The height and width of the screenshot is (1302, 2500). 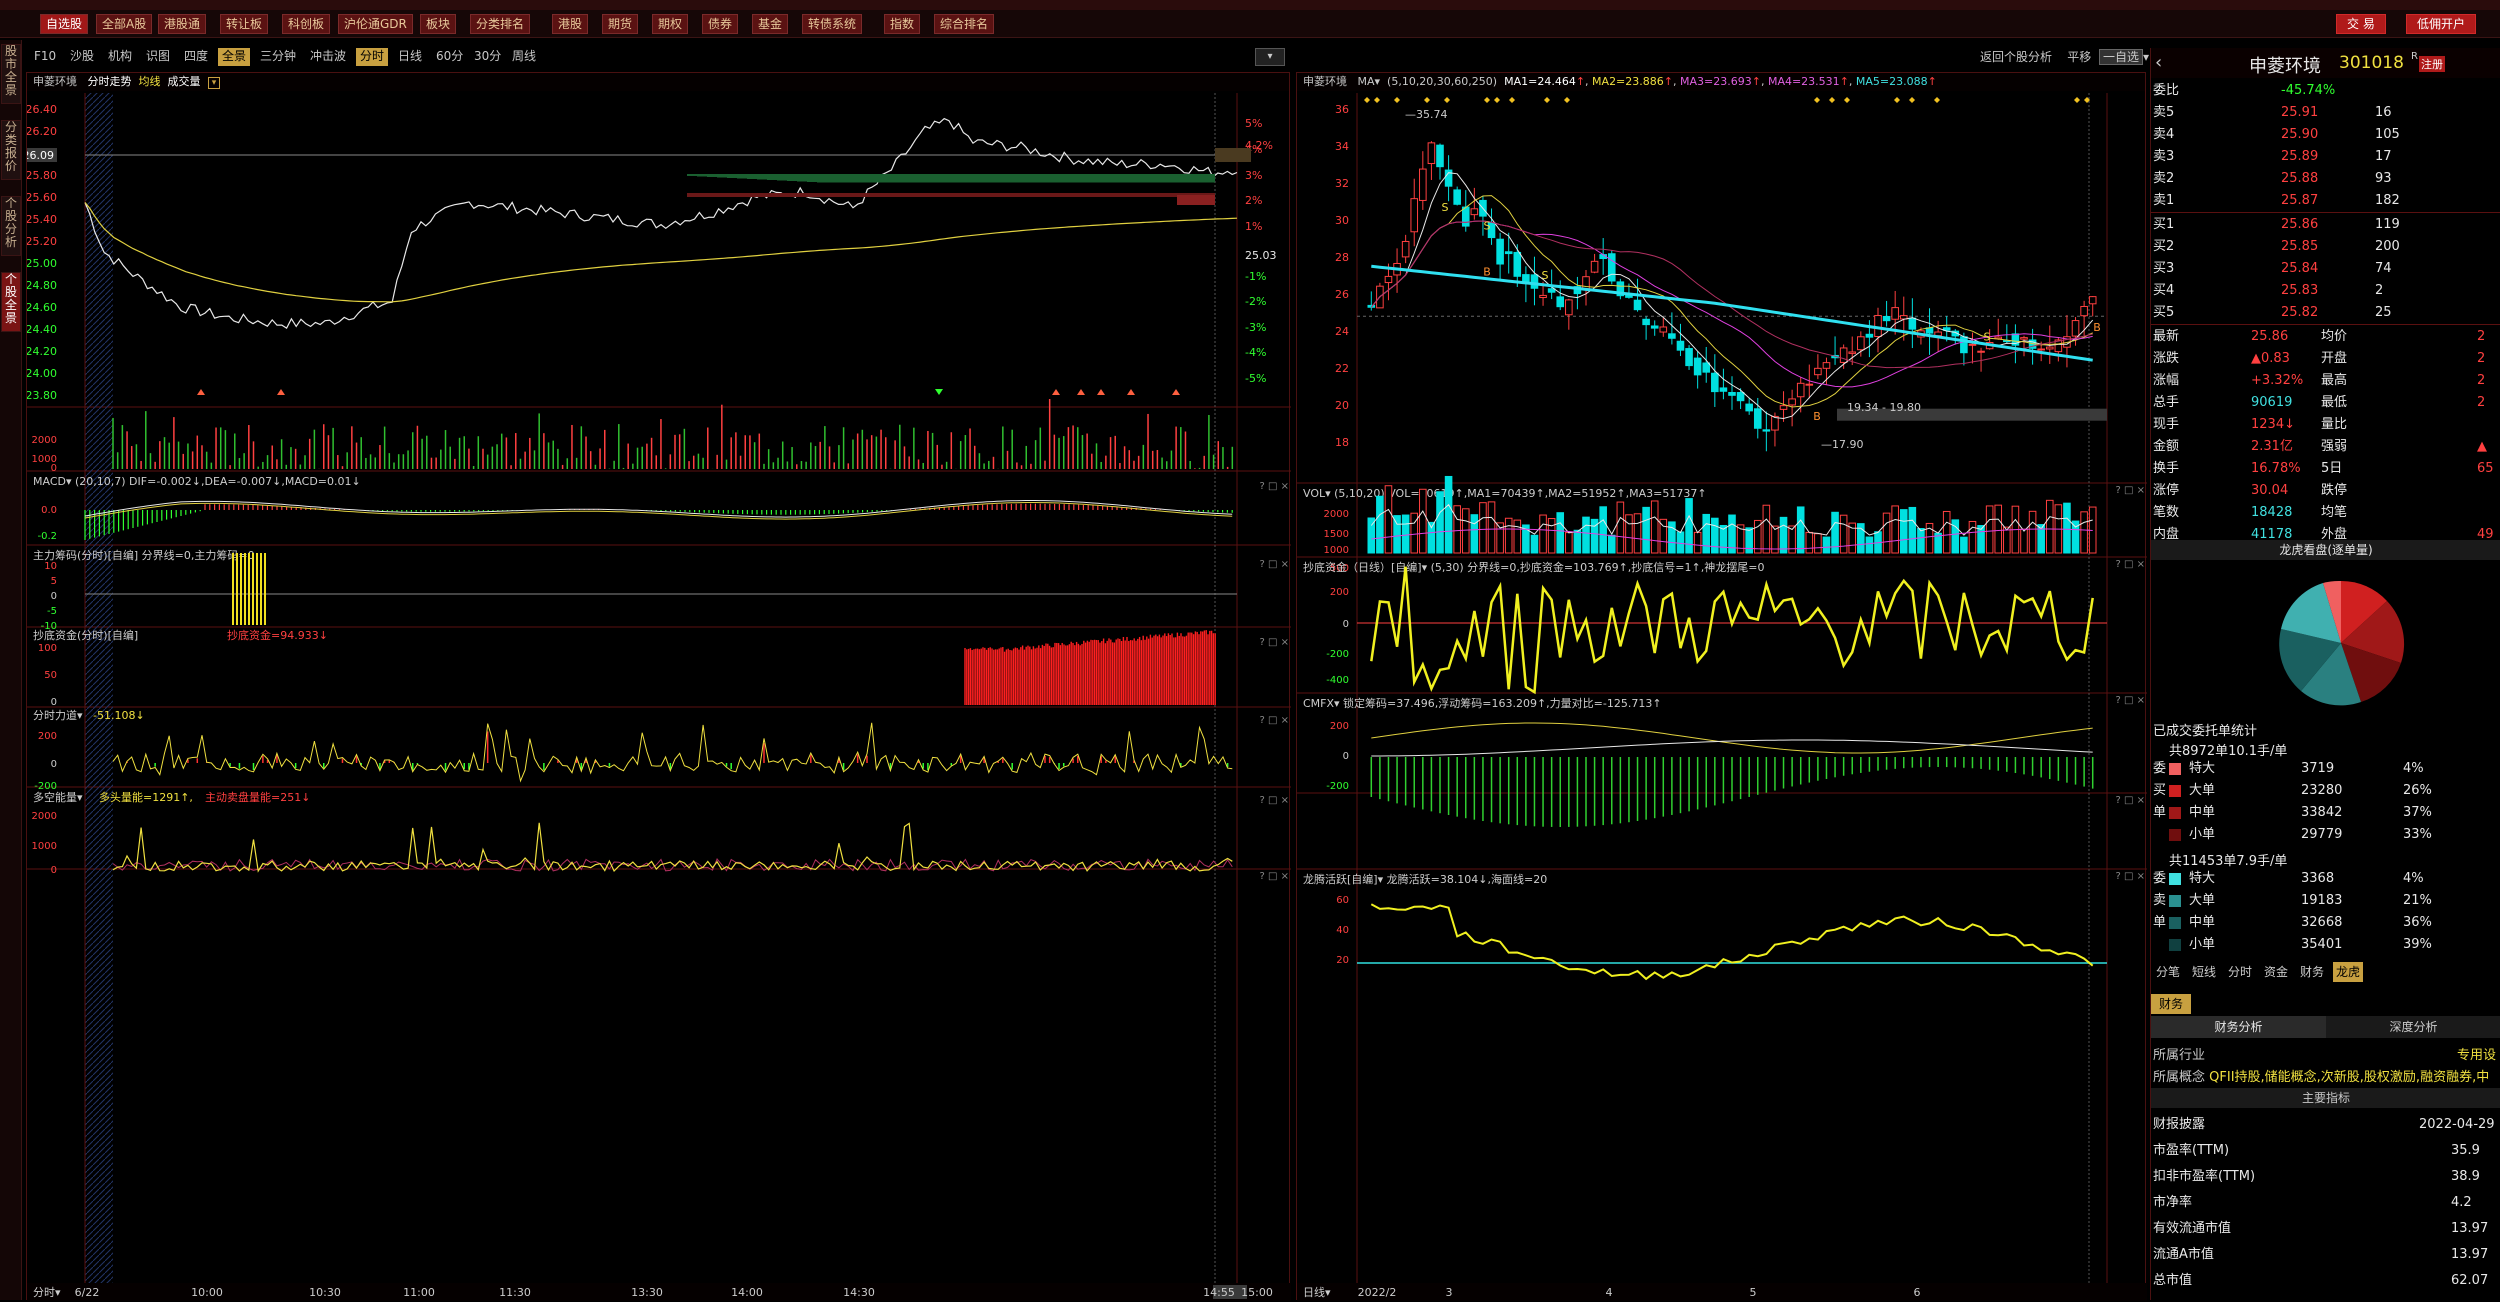 I want to click on left-tab-8: 分时, so click(x=372, y=57).